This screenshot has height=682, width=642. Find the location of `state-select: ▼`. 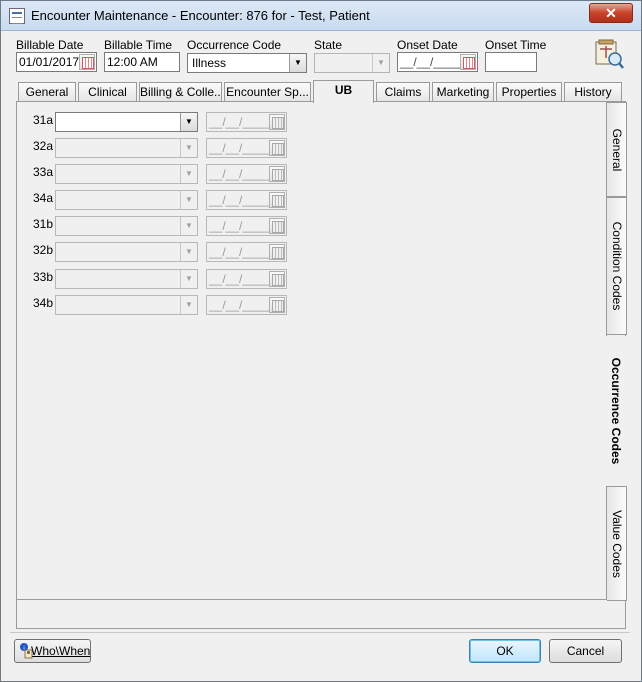

state-select: ▼ is located at coordinates (352, 63).